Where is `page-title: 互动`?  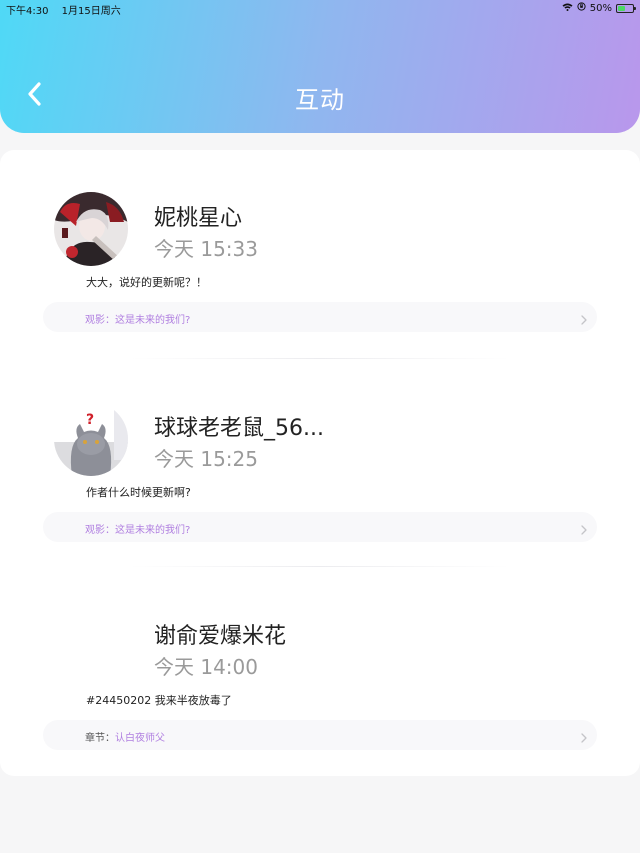 page-title: 互动 is located at coordinates (320, 100).